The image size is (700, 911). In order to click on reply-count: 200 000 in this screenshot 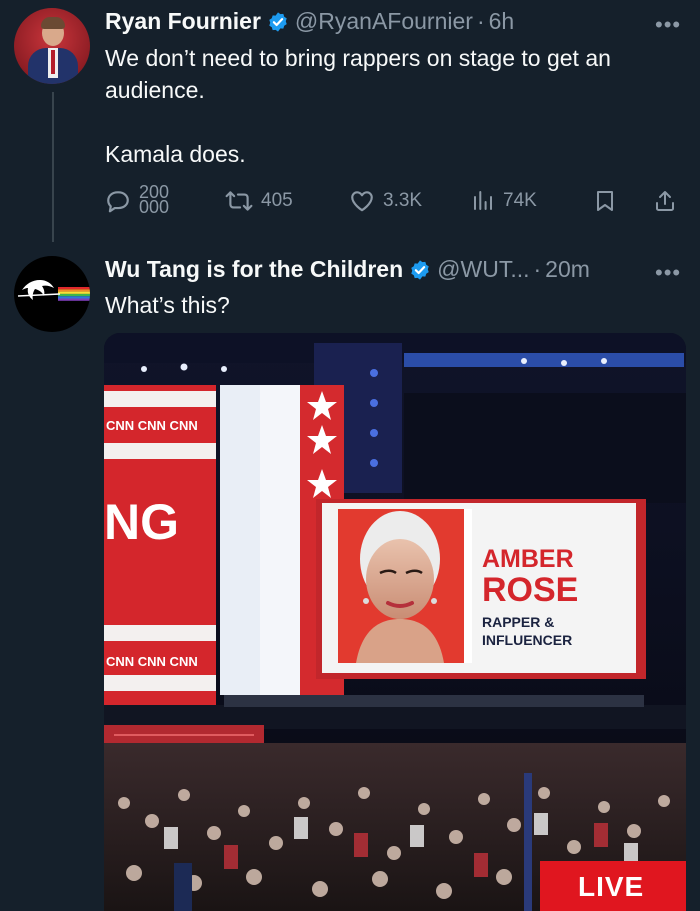, I will do `click(154, 200)`.